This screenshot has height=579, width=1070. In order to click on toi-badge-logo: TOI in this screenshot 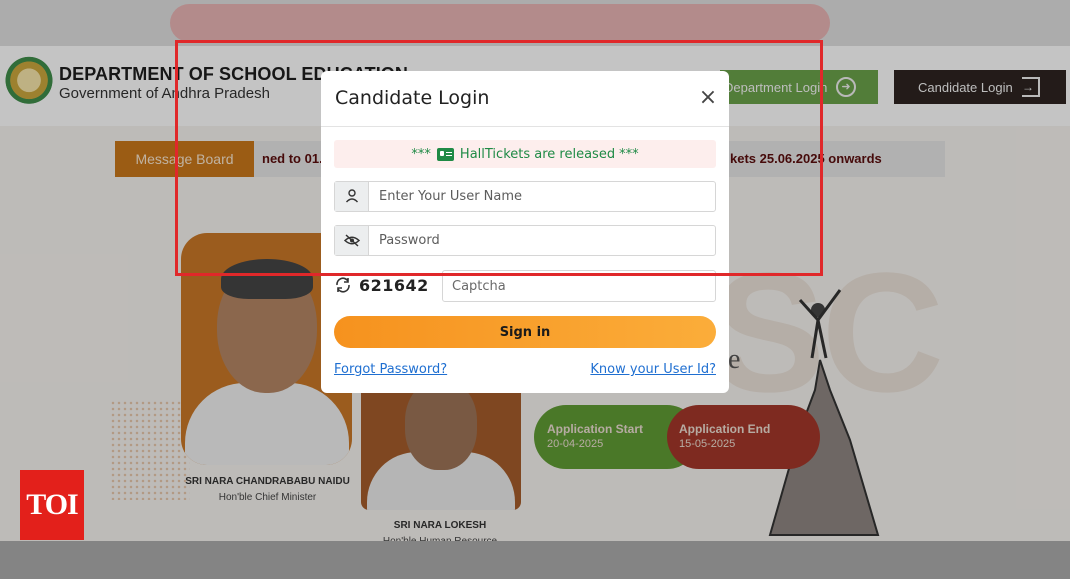, I will do `click(52, 505)`.